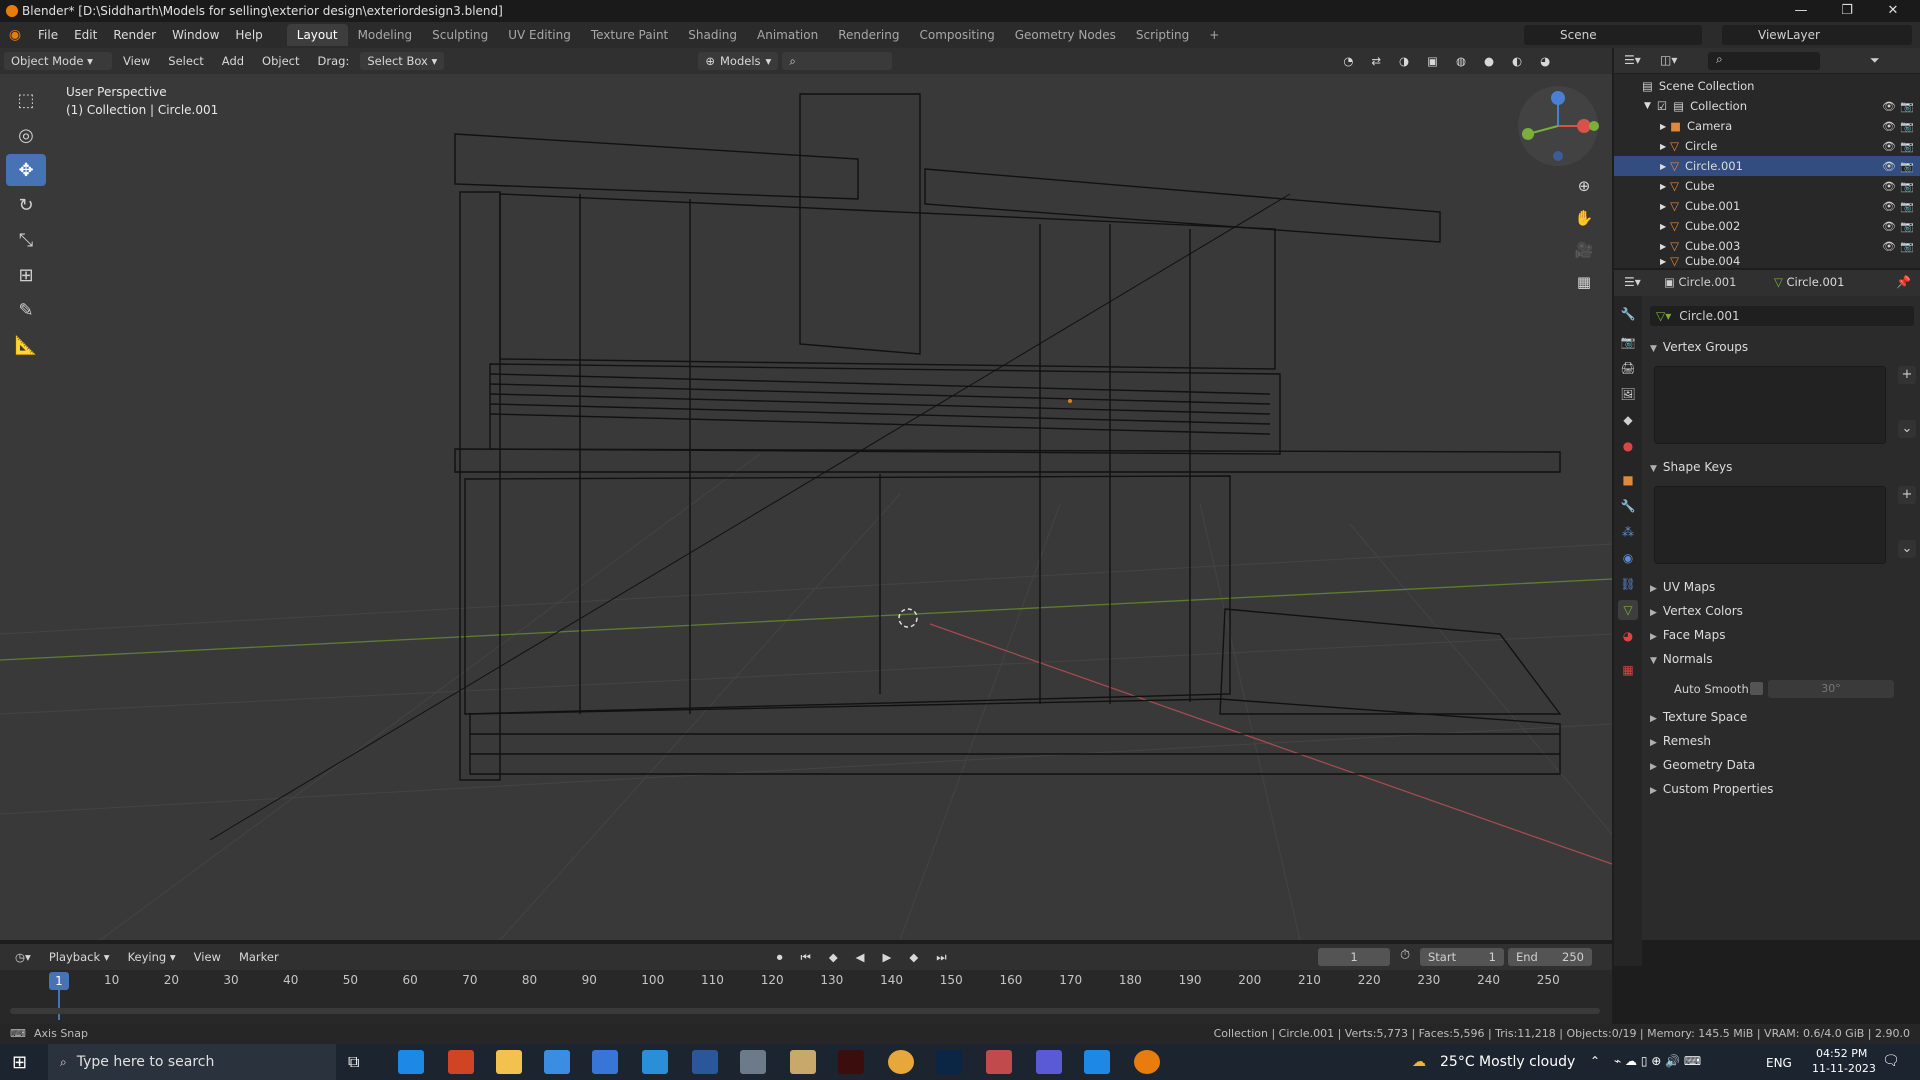  I want to click on panel-custom-properties: ▶ Custom Properties, so click(1782, 789).